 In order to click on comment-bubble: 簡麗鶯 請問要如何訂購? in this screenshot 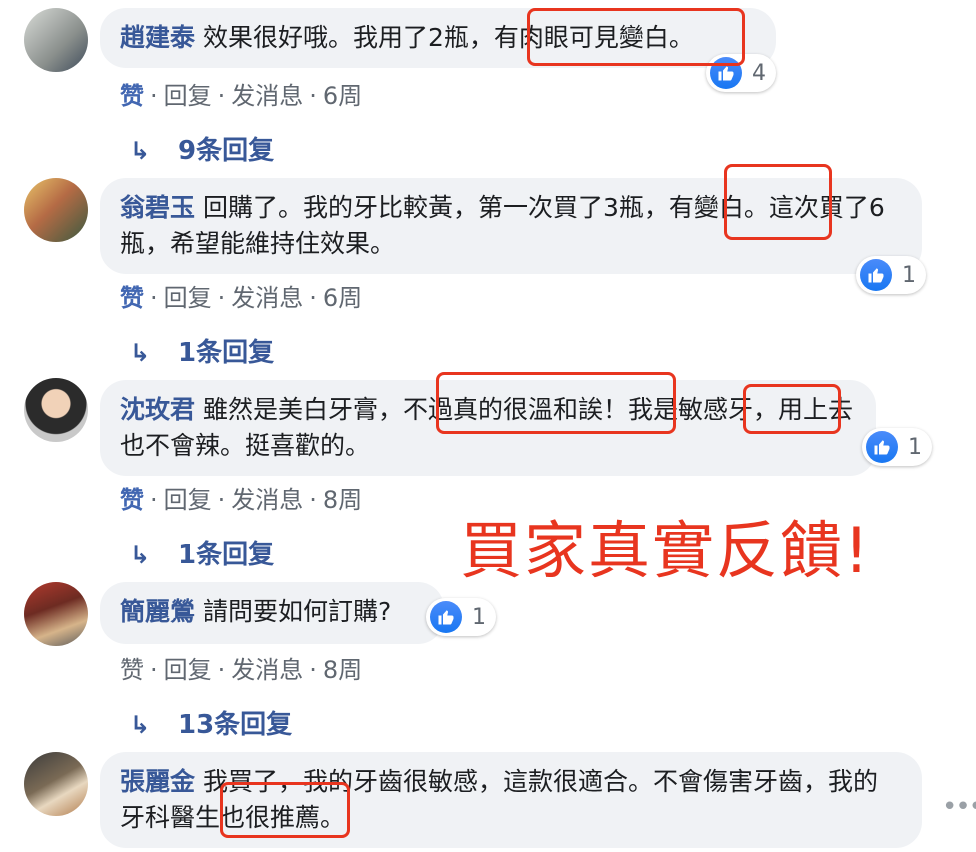, I will do `click(272, 613)`.